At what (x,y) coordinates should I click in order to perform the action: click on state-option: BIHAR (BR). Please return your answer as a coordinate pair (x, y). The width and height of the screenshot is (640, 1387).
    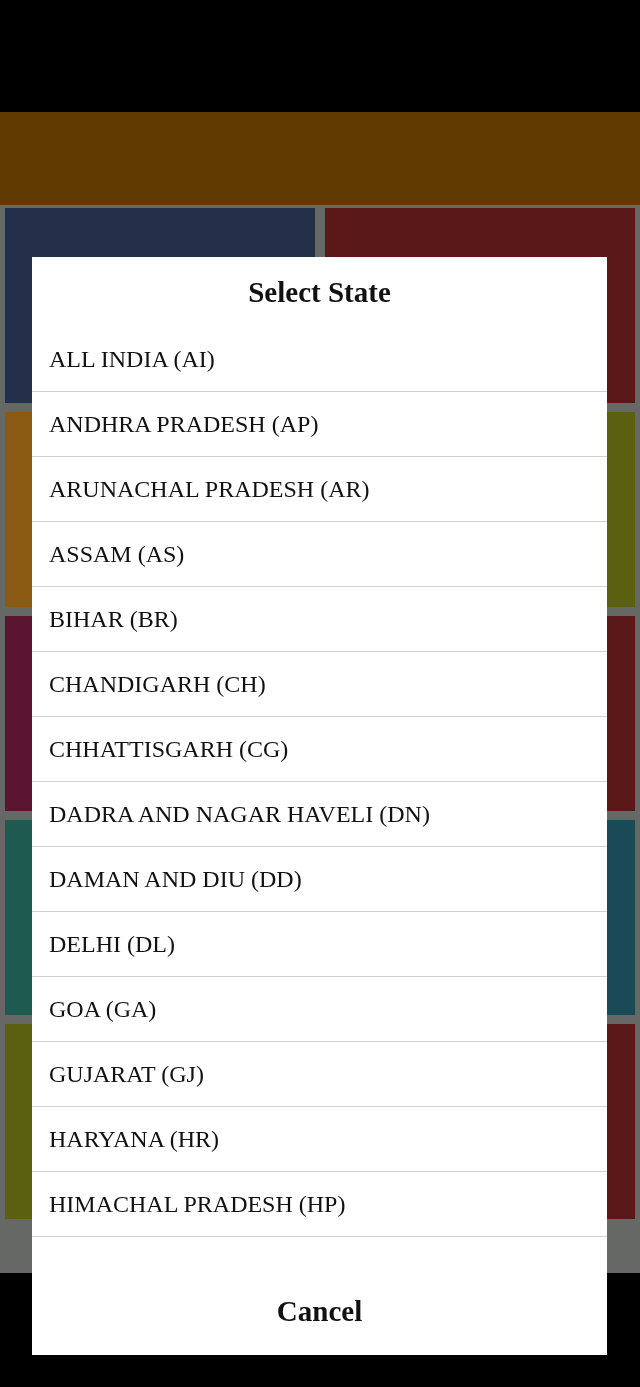
    Looking at the image, I should click on (319, 619).